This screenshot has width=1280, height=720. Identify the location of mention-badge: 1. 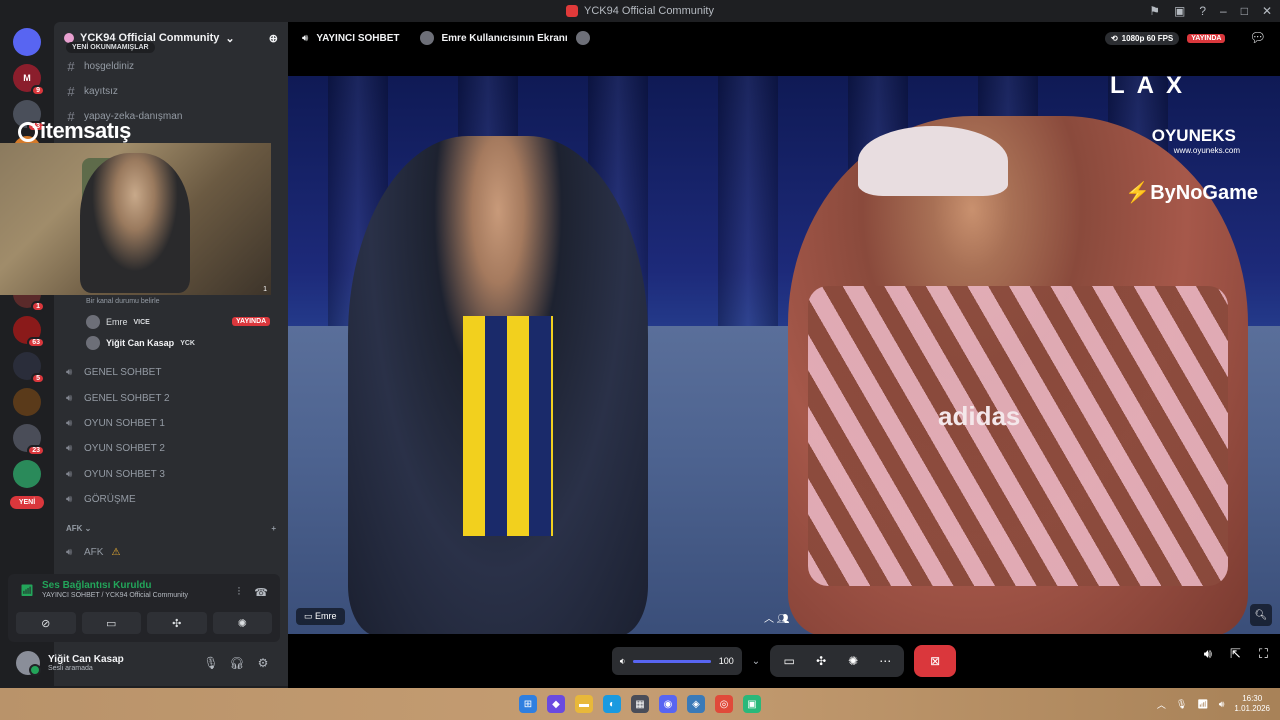
(38, 306).